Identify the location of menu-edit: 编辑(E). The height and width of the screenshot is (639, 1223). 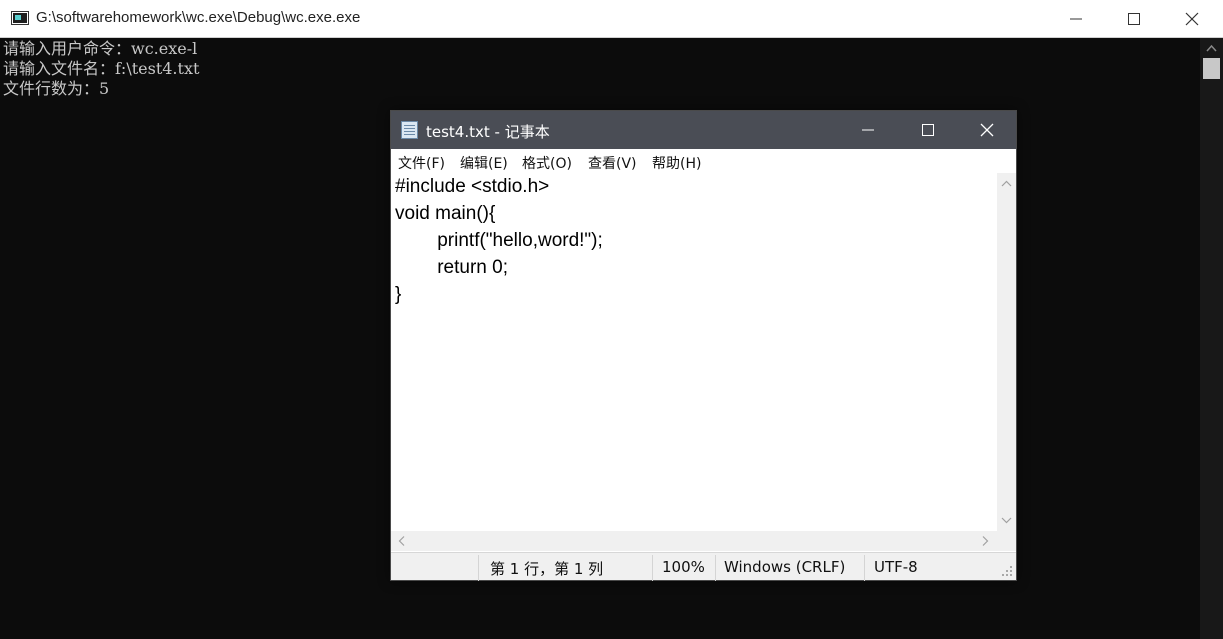
(484, 163).